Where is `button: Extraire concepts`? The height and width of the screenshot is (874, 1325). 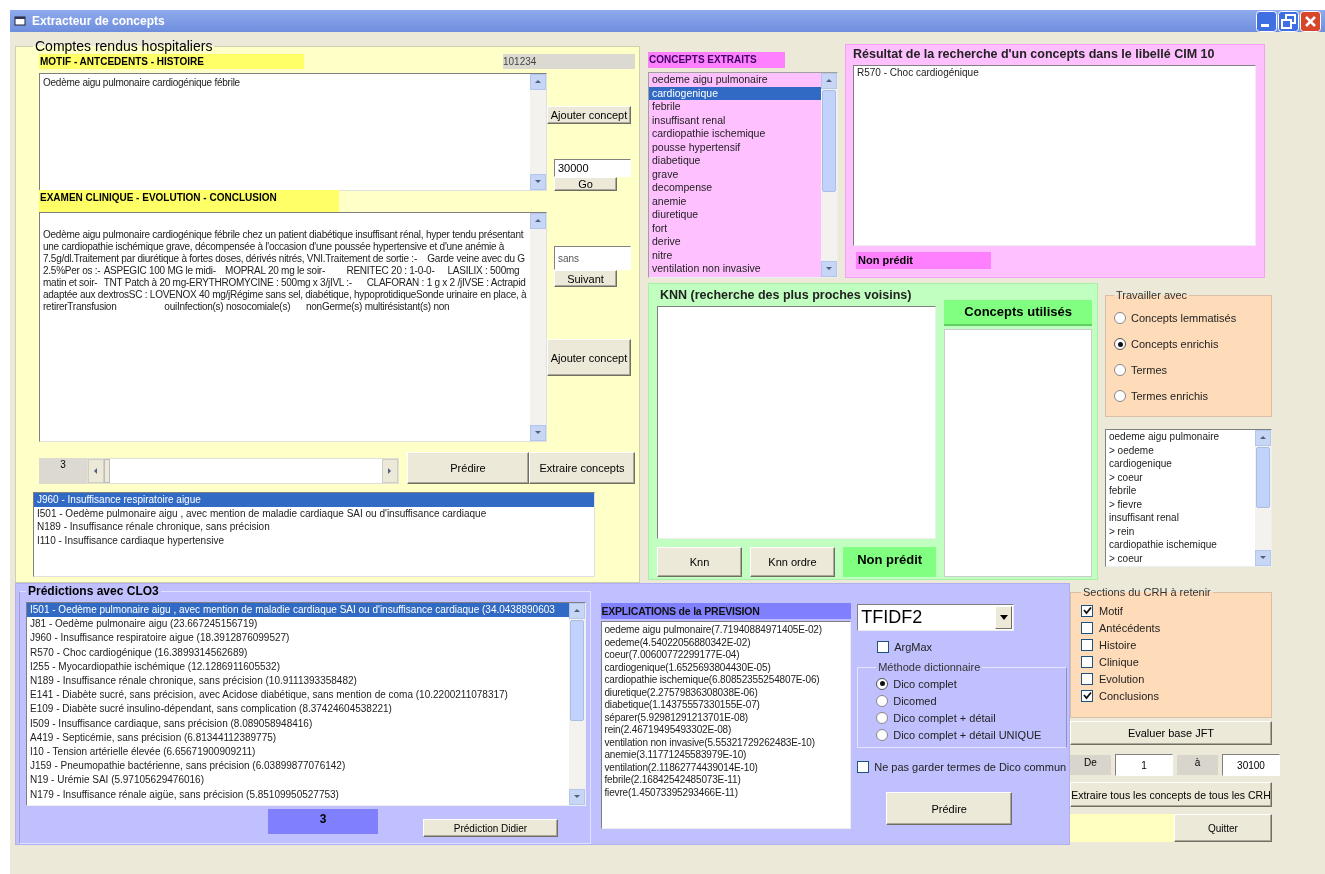 button: Extraire concepts is located at coordinates (582, 468).